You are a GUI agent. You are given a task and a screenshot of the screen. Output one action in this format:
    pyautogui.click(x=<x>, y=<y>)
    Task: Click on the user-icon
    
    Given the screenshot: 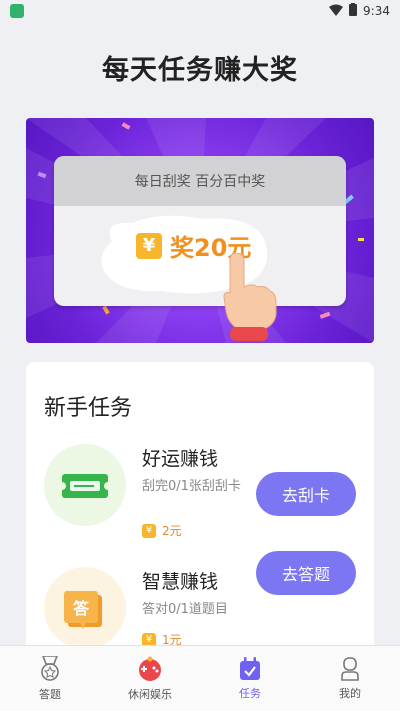 What is the action you would take?
    pyautogui.click(x=350, y=668)
    